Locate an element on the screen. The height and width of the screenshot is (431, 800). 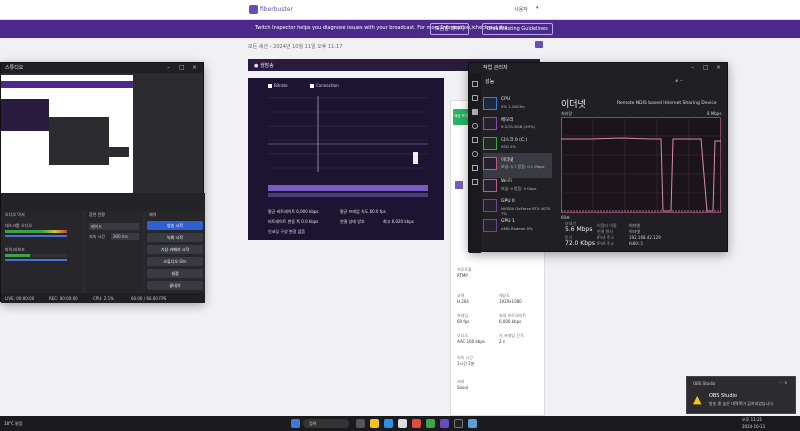
timeline-bar is located at coordinates (348, 188).